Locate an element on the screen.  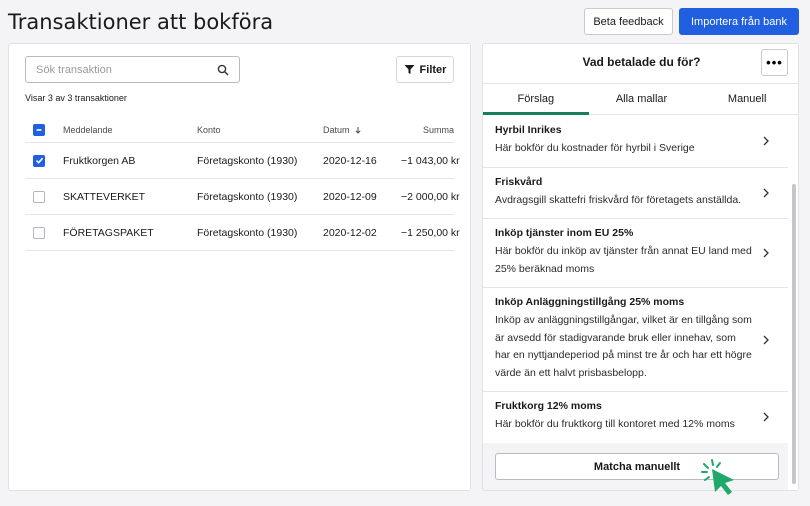
scrollbar is located at coordinates (794, 334).